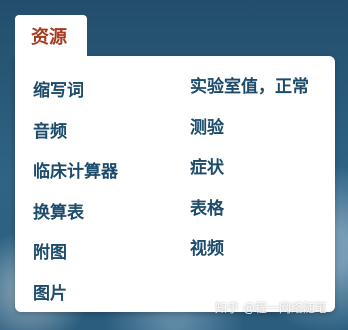 Image resolution: width=348 pixels, height=330 pixels. What do you see at coordinates (249, 174) in the screenshot?
I see `menu-item-symptoms: 症状` at bounding box center [249, 174].